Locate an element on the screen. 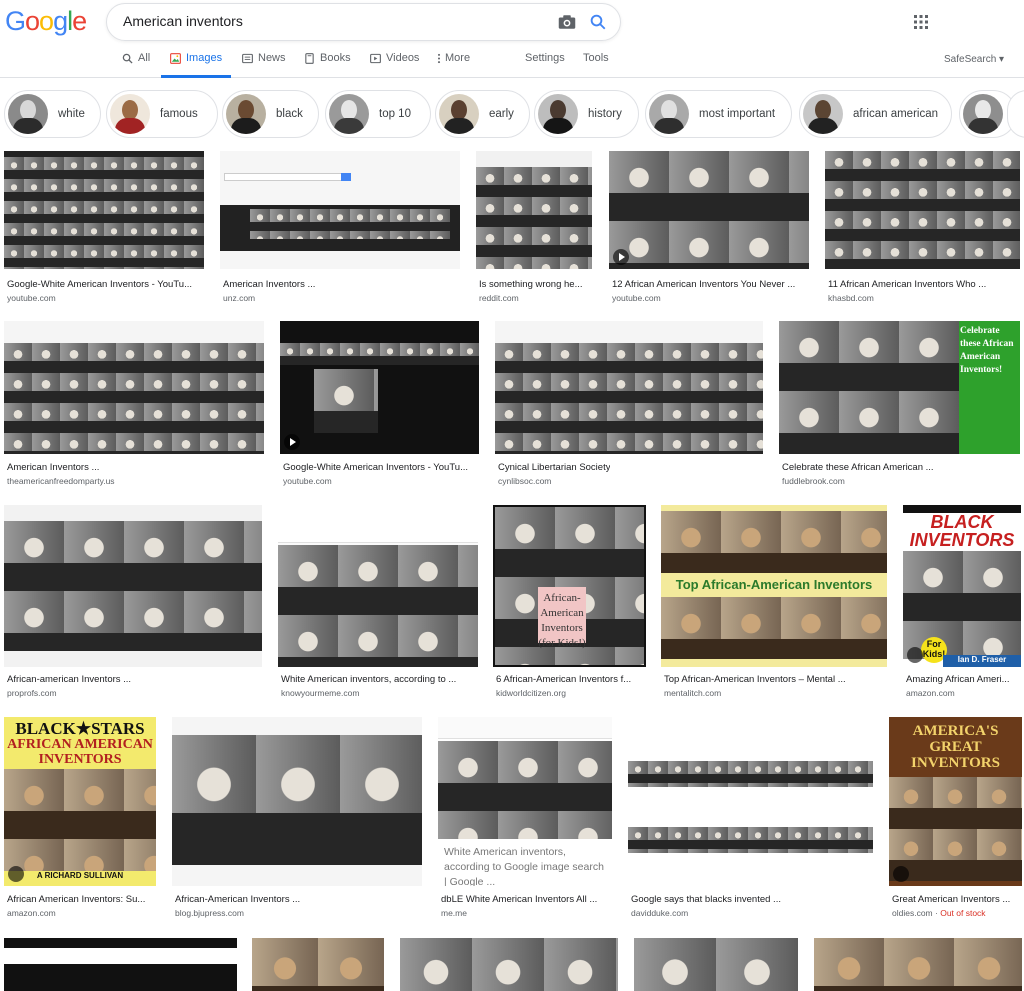  chip-top-10: top 10 is located at coordinates (378, 114).